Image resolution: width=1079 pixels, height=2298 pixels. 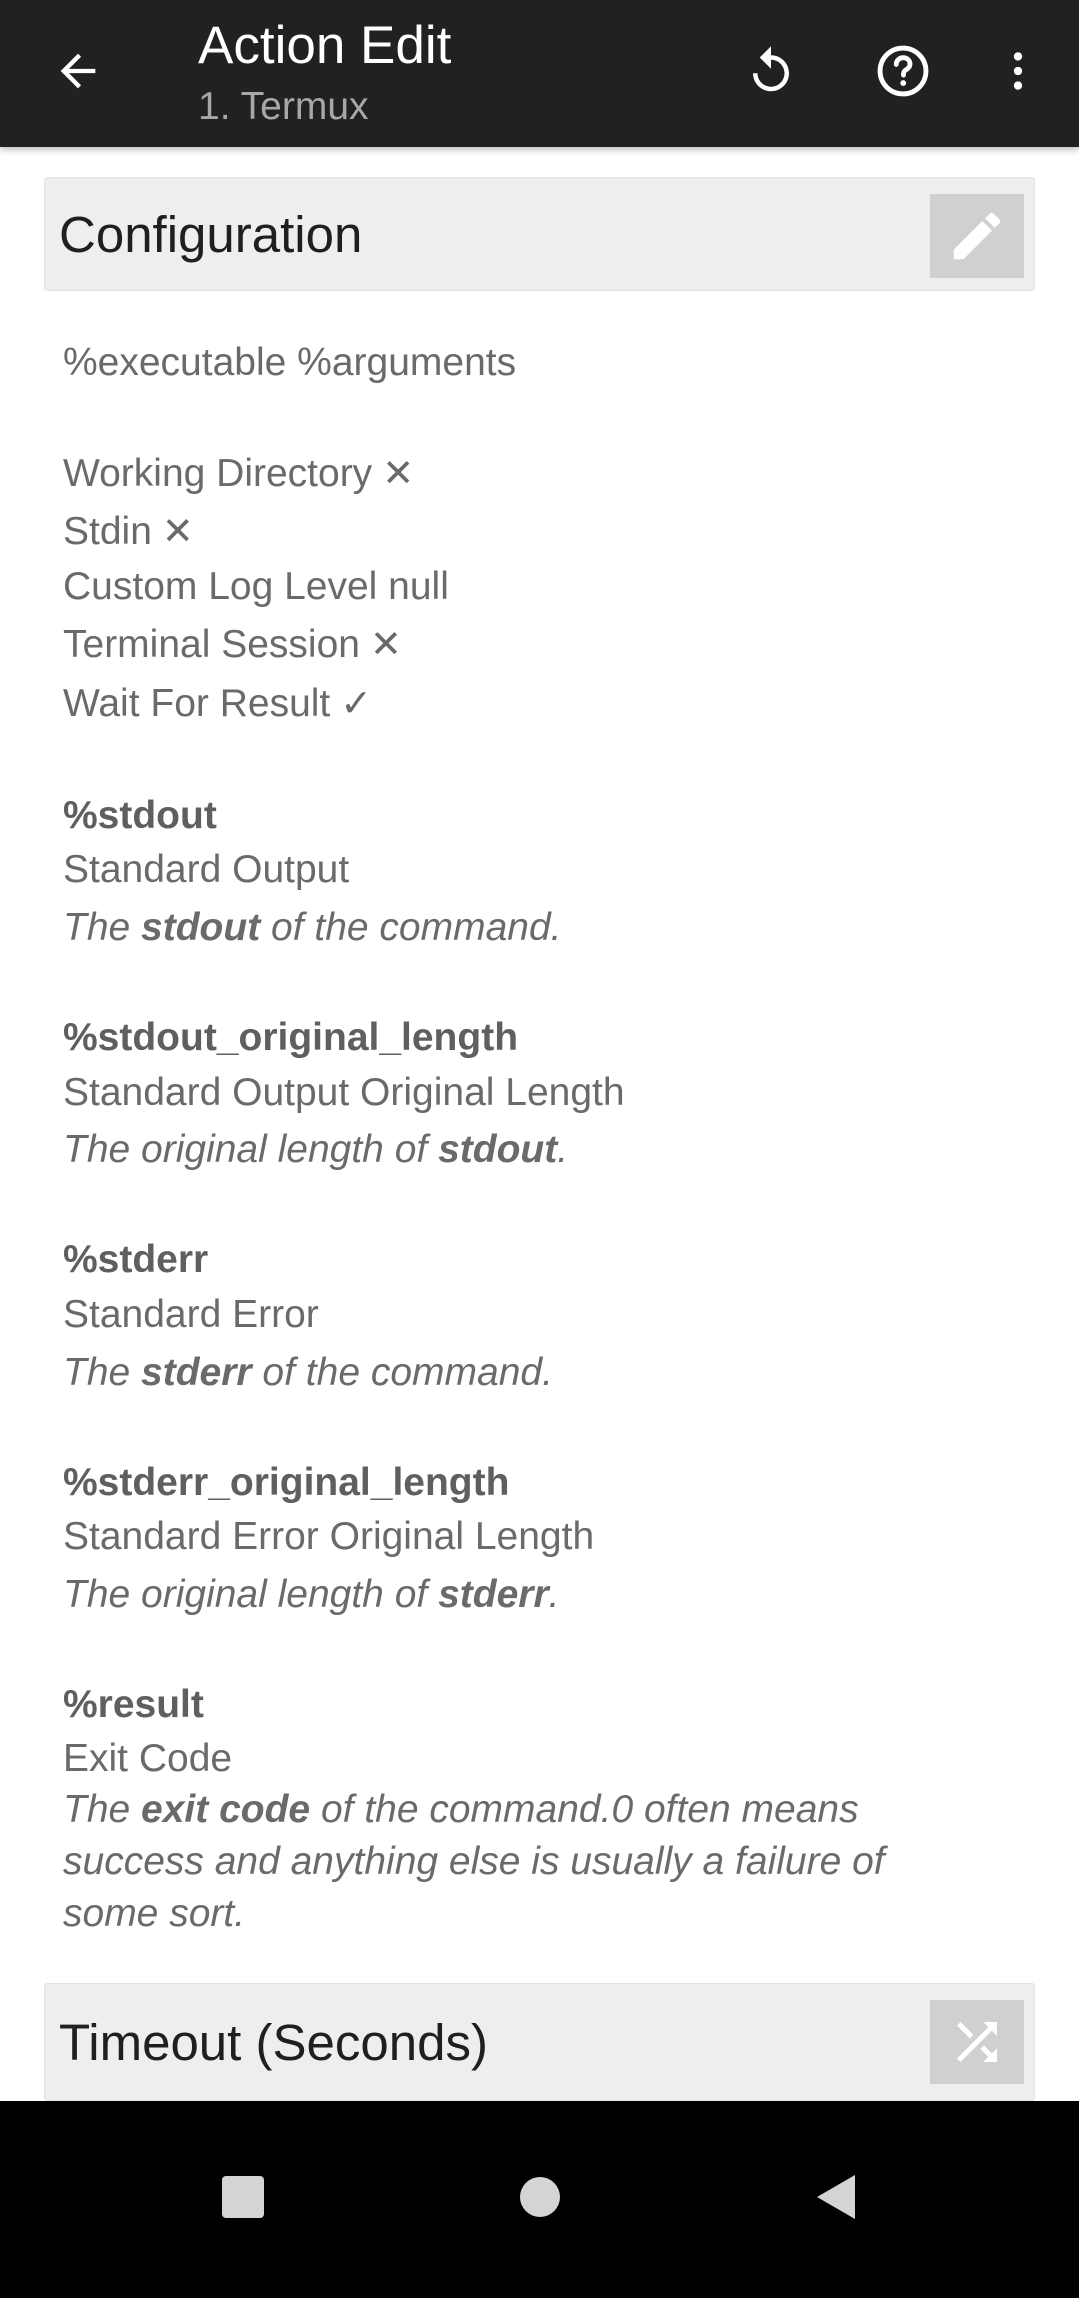 I want to click on option-working-directory: Working Directory ✕, so click(x=238, y=473).